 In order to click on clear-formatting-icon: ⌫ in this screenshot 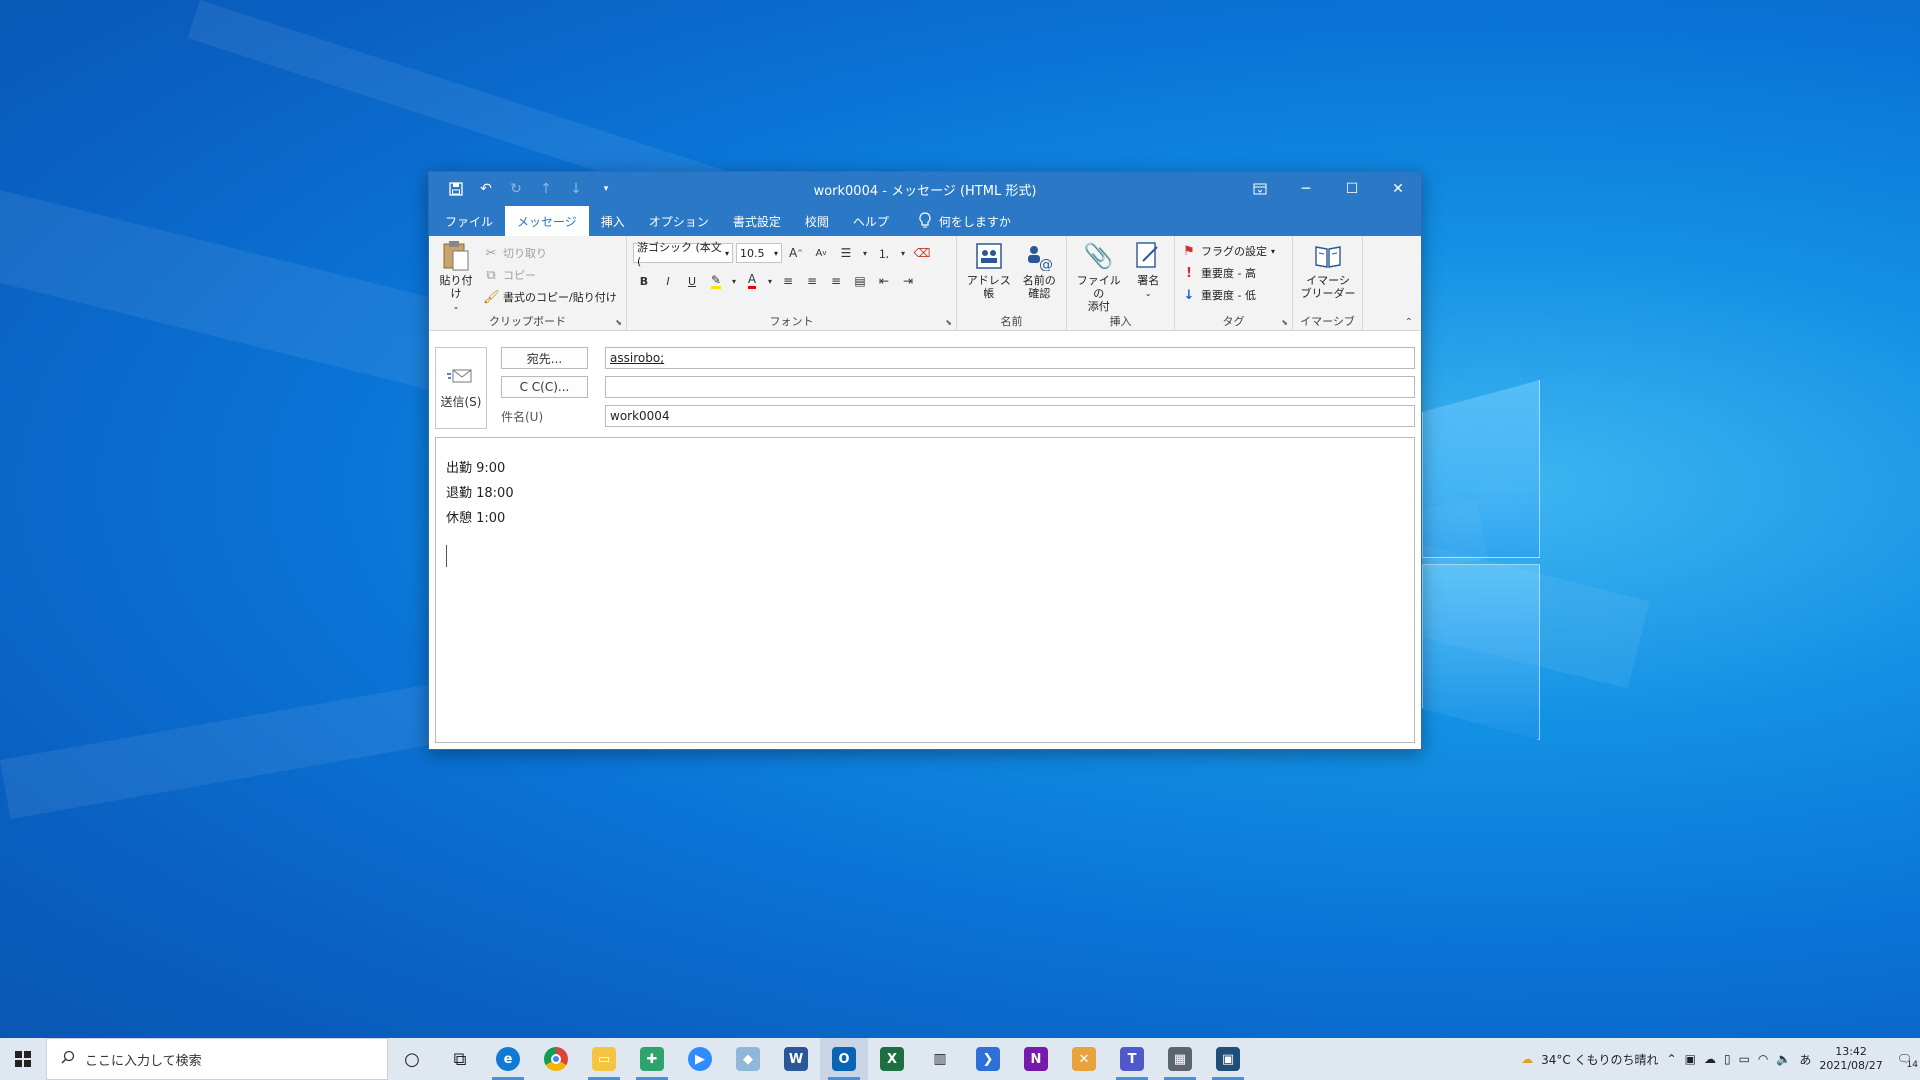, I will do `click(922, 253)`.